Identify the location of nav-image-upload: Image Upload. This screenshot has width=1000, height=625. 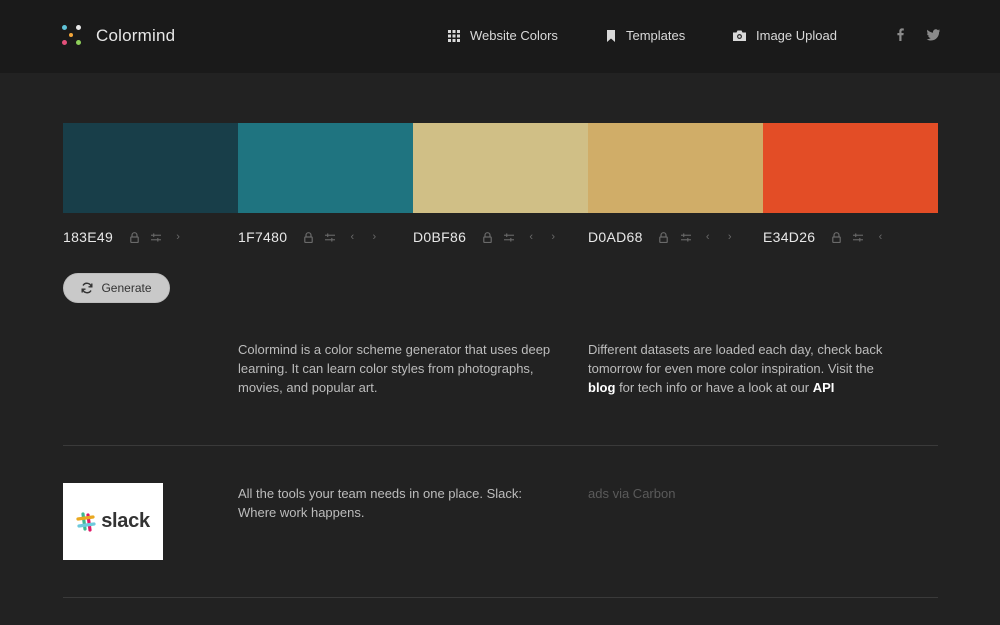
(785, 35).